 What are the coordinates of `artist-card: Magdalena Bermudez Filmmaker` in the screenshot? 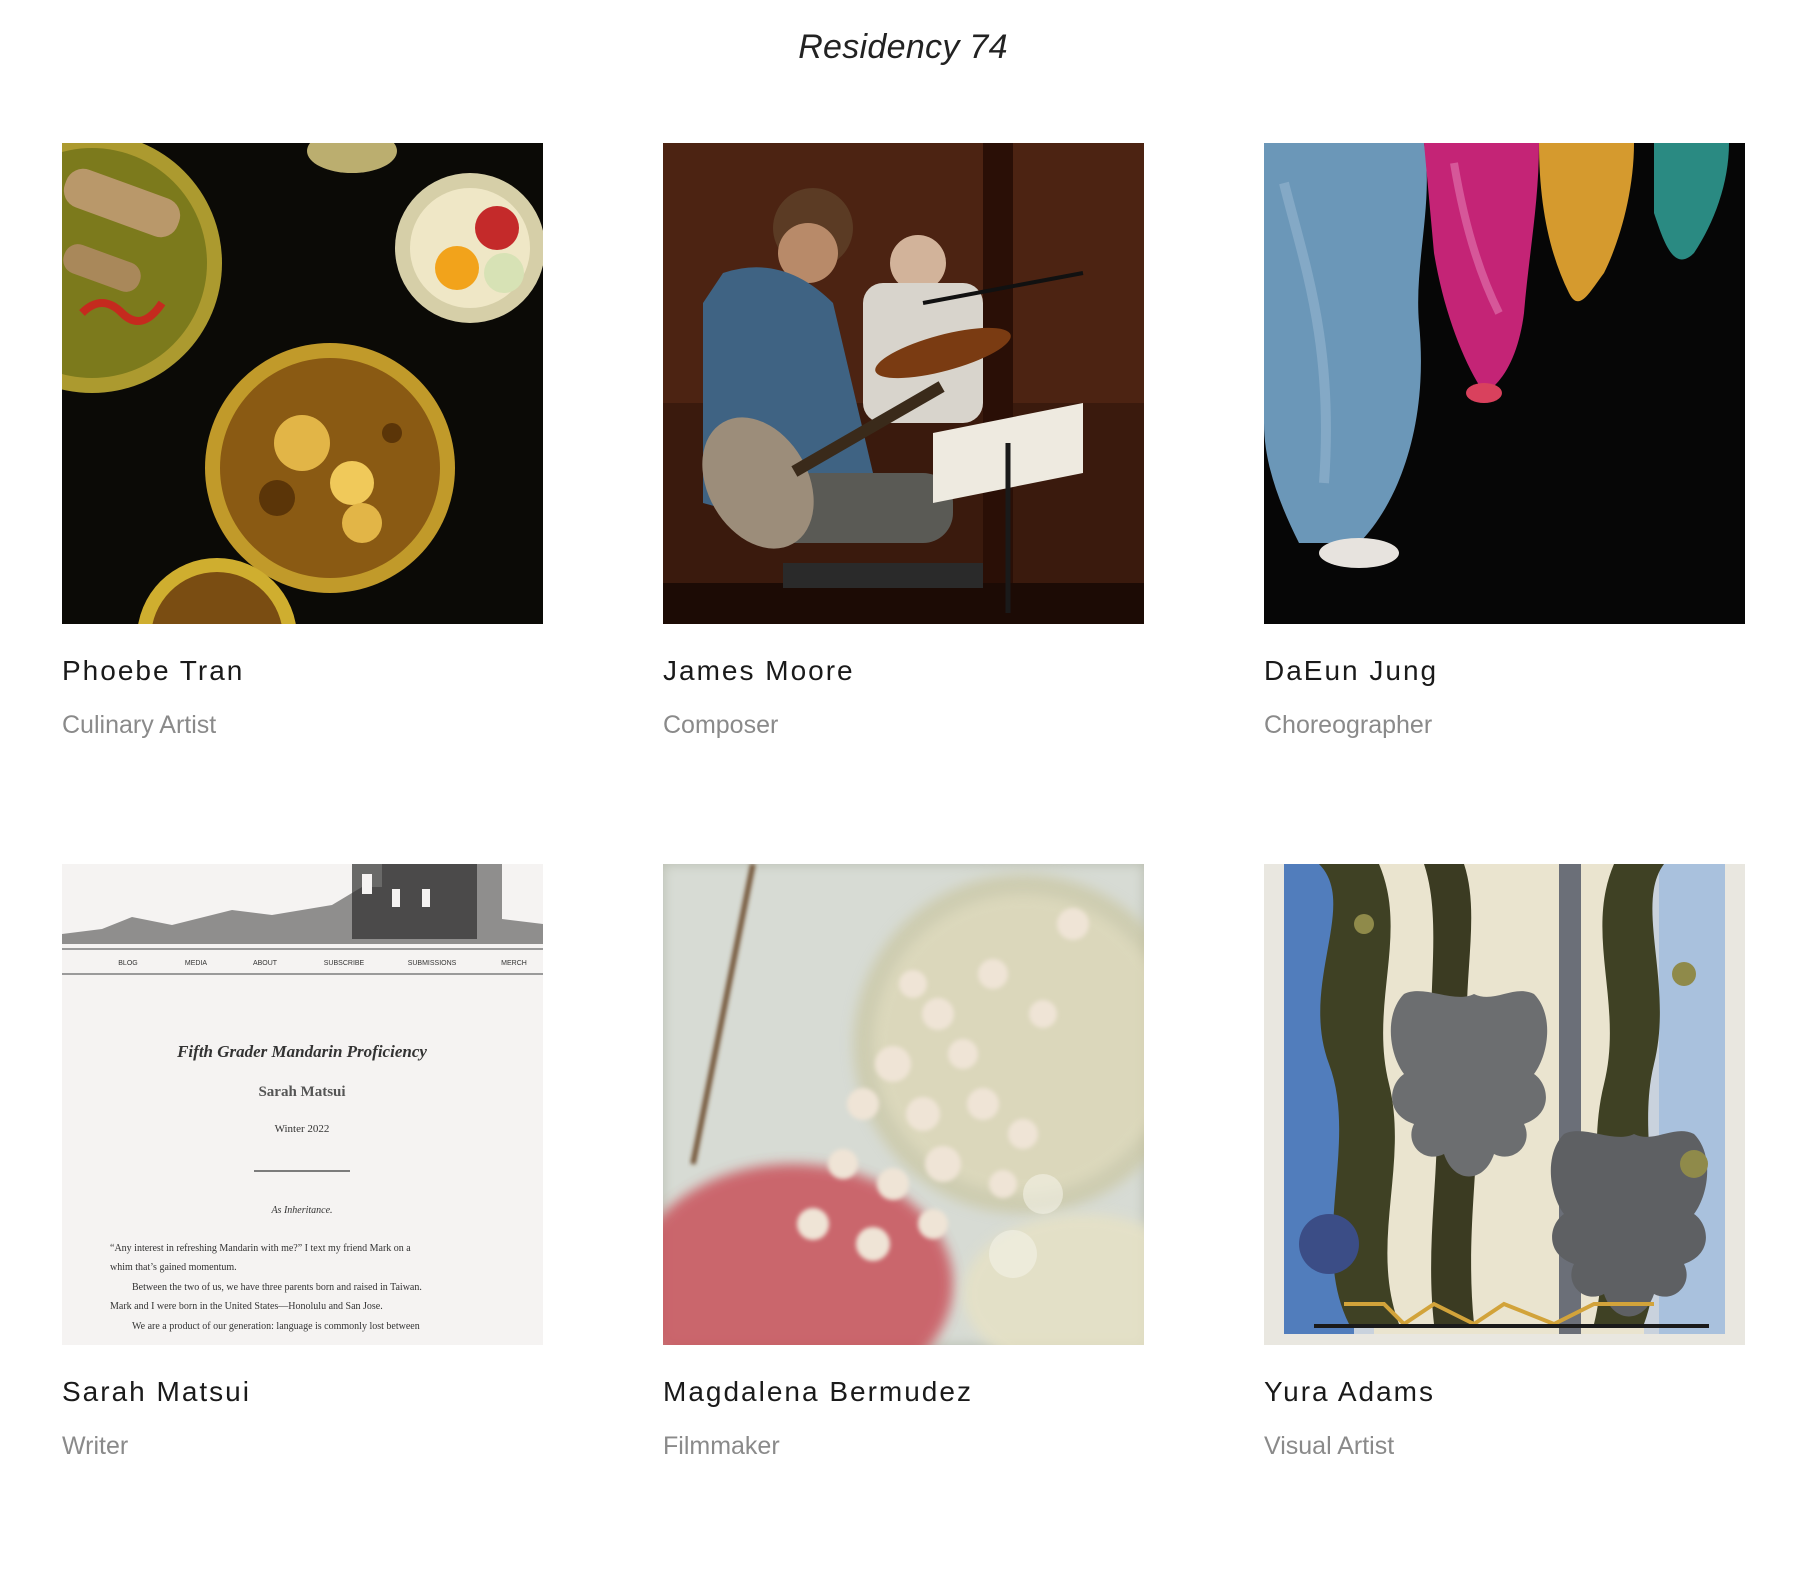 It's located at (903, 1224).